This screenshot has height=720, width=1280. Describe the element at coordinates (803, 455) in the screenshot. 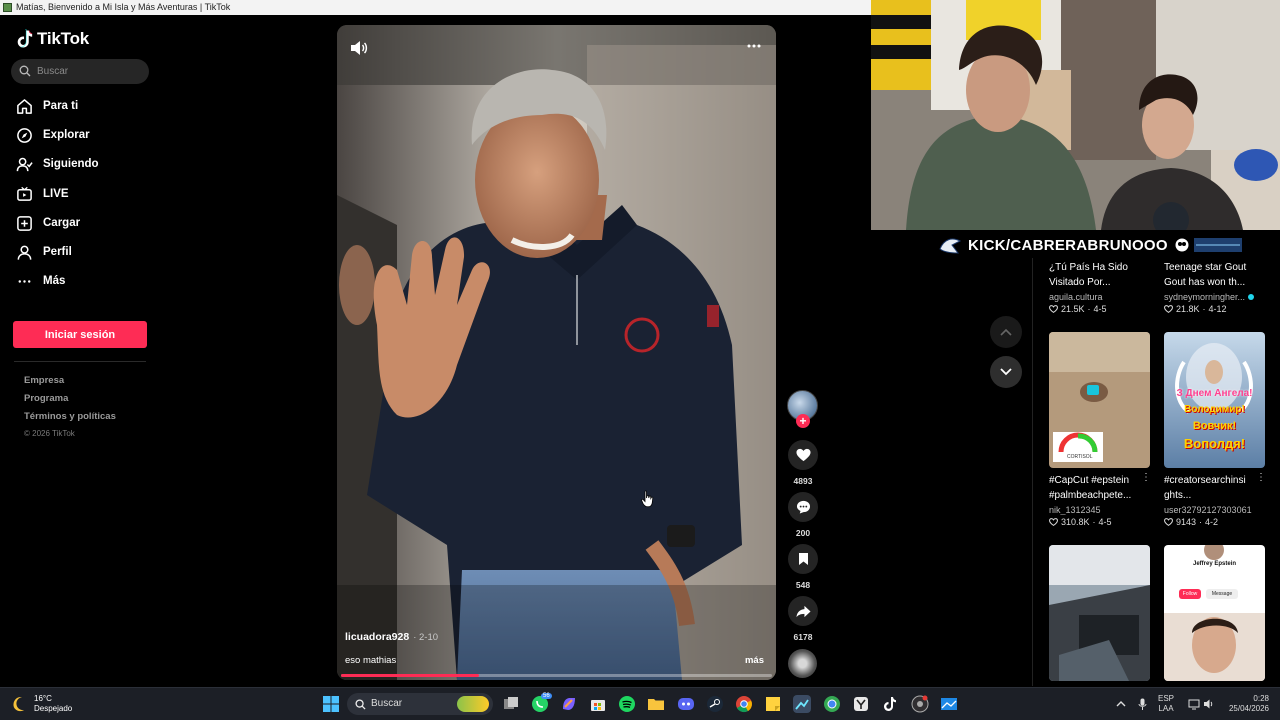

I see `like-button` at that location.